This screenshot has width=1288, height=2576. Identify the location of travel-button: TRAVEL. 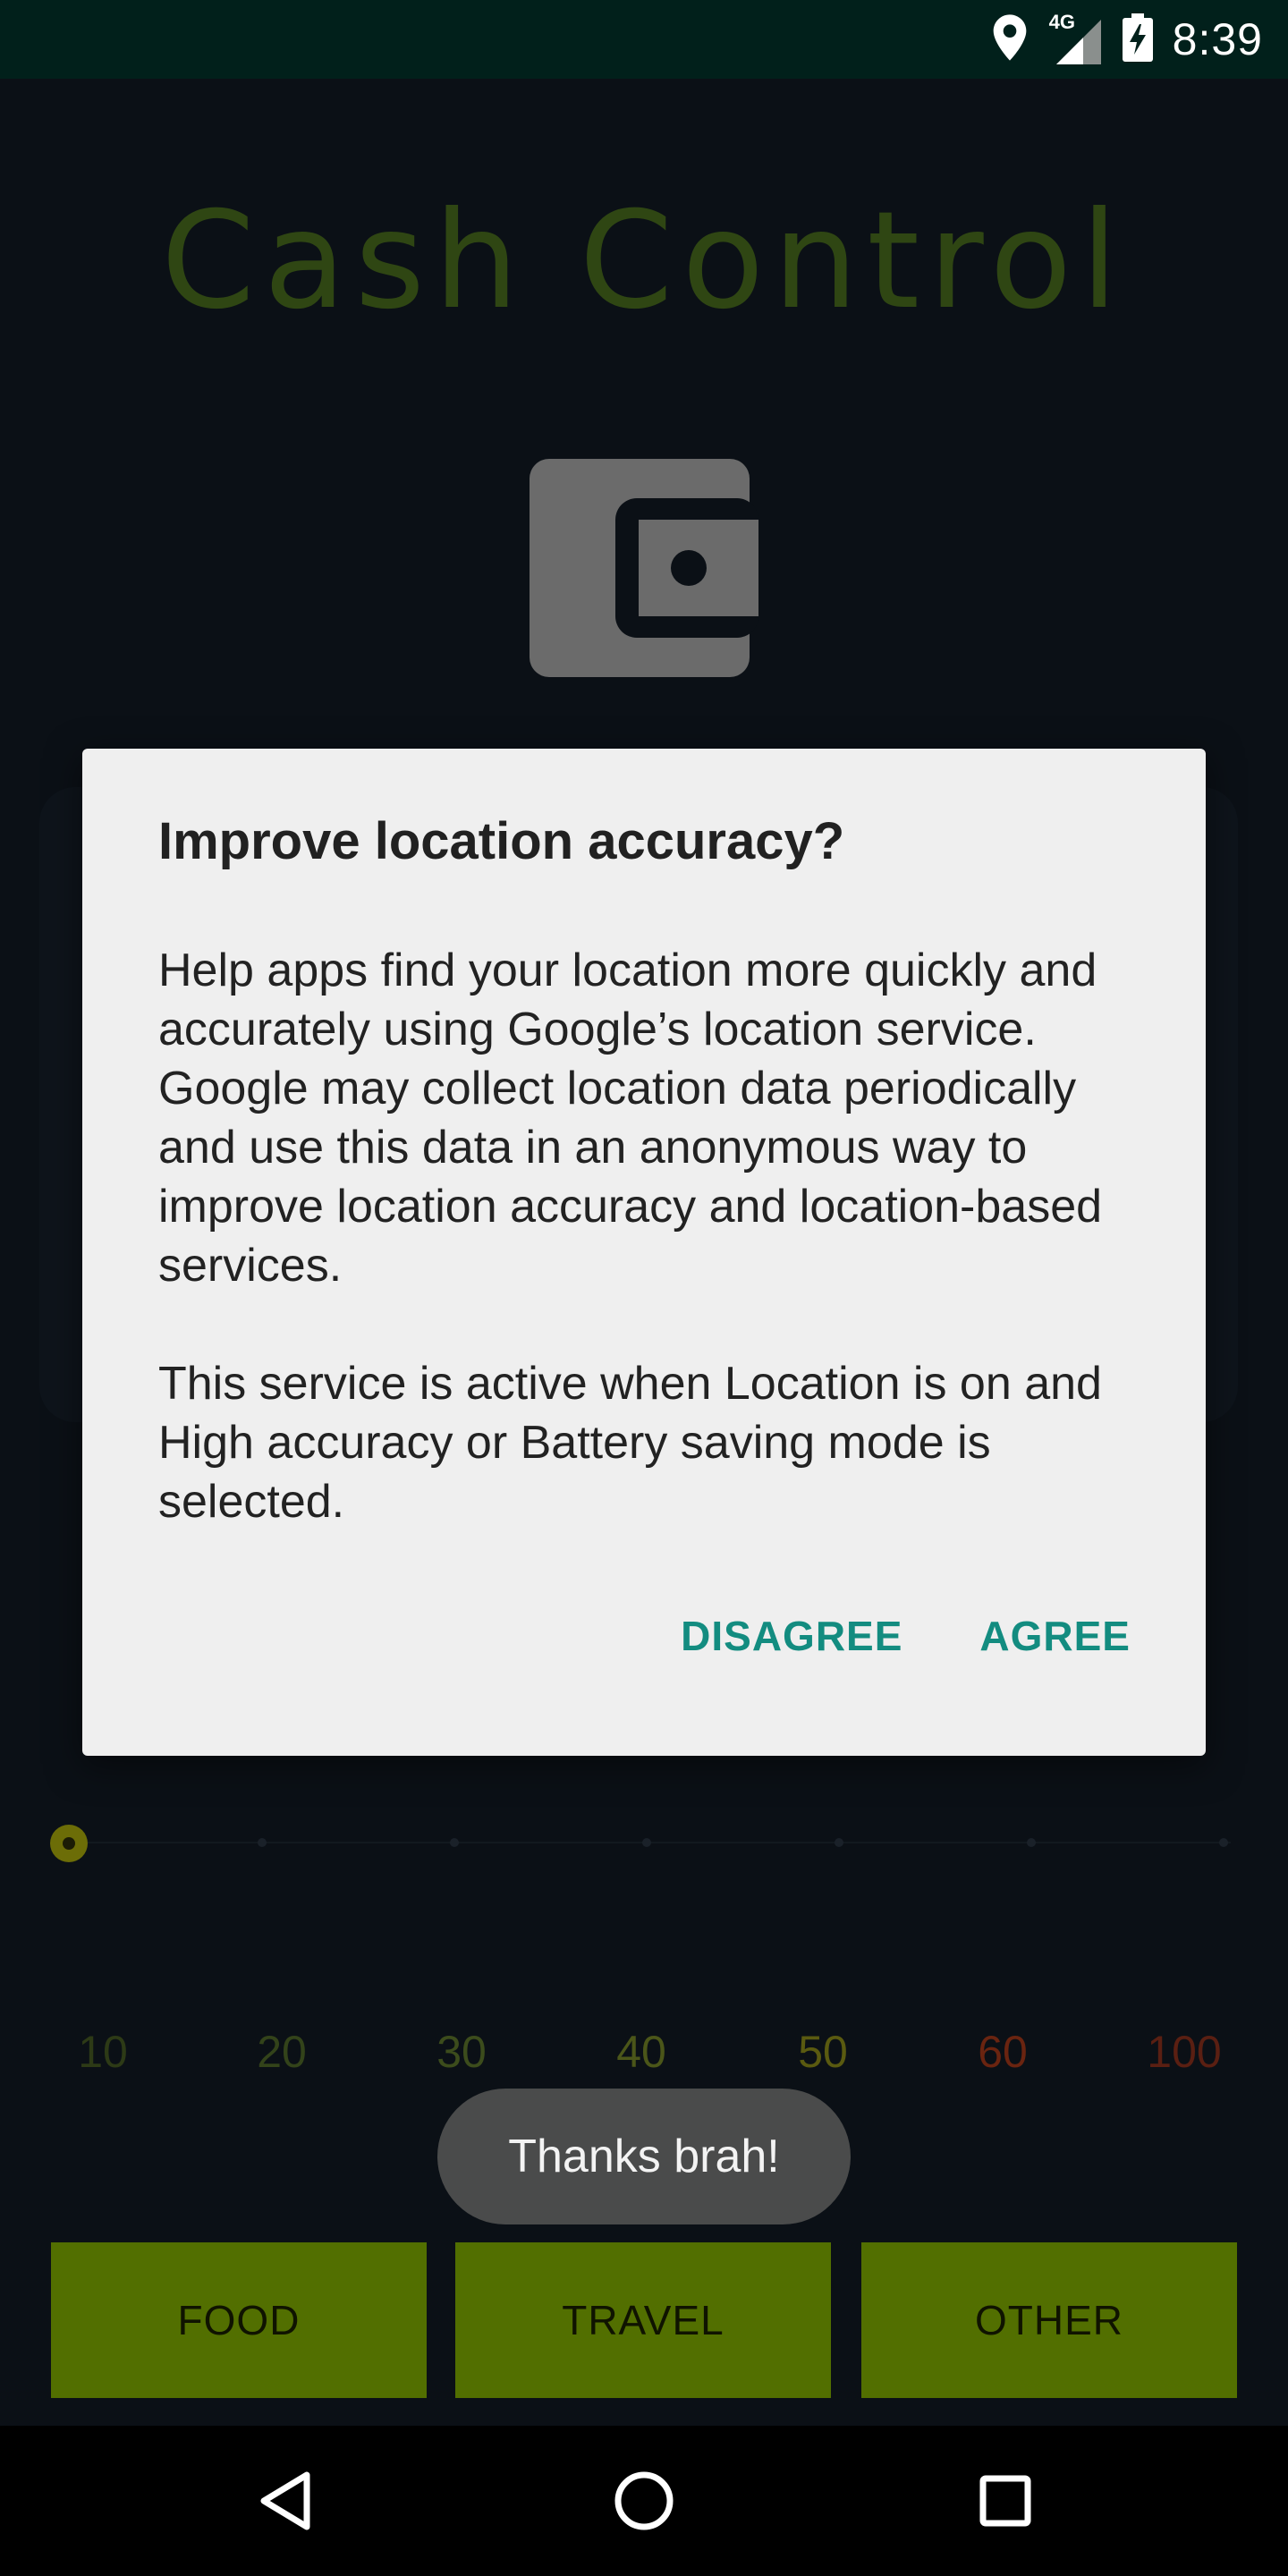
(643, 2320).